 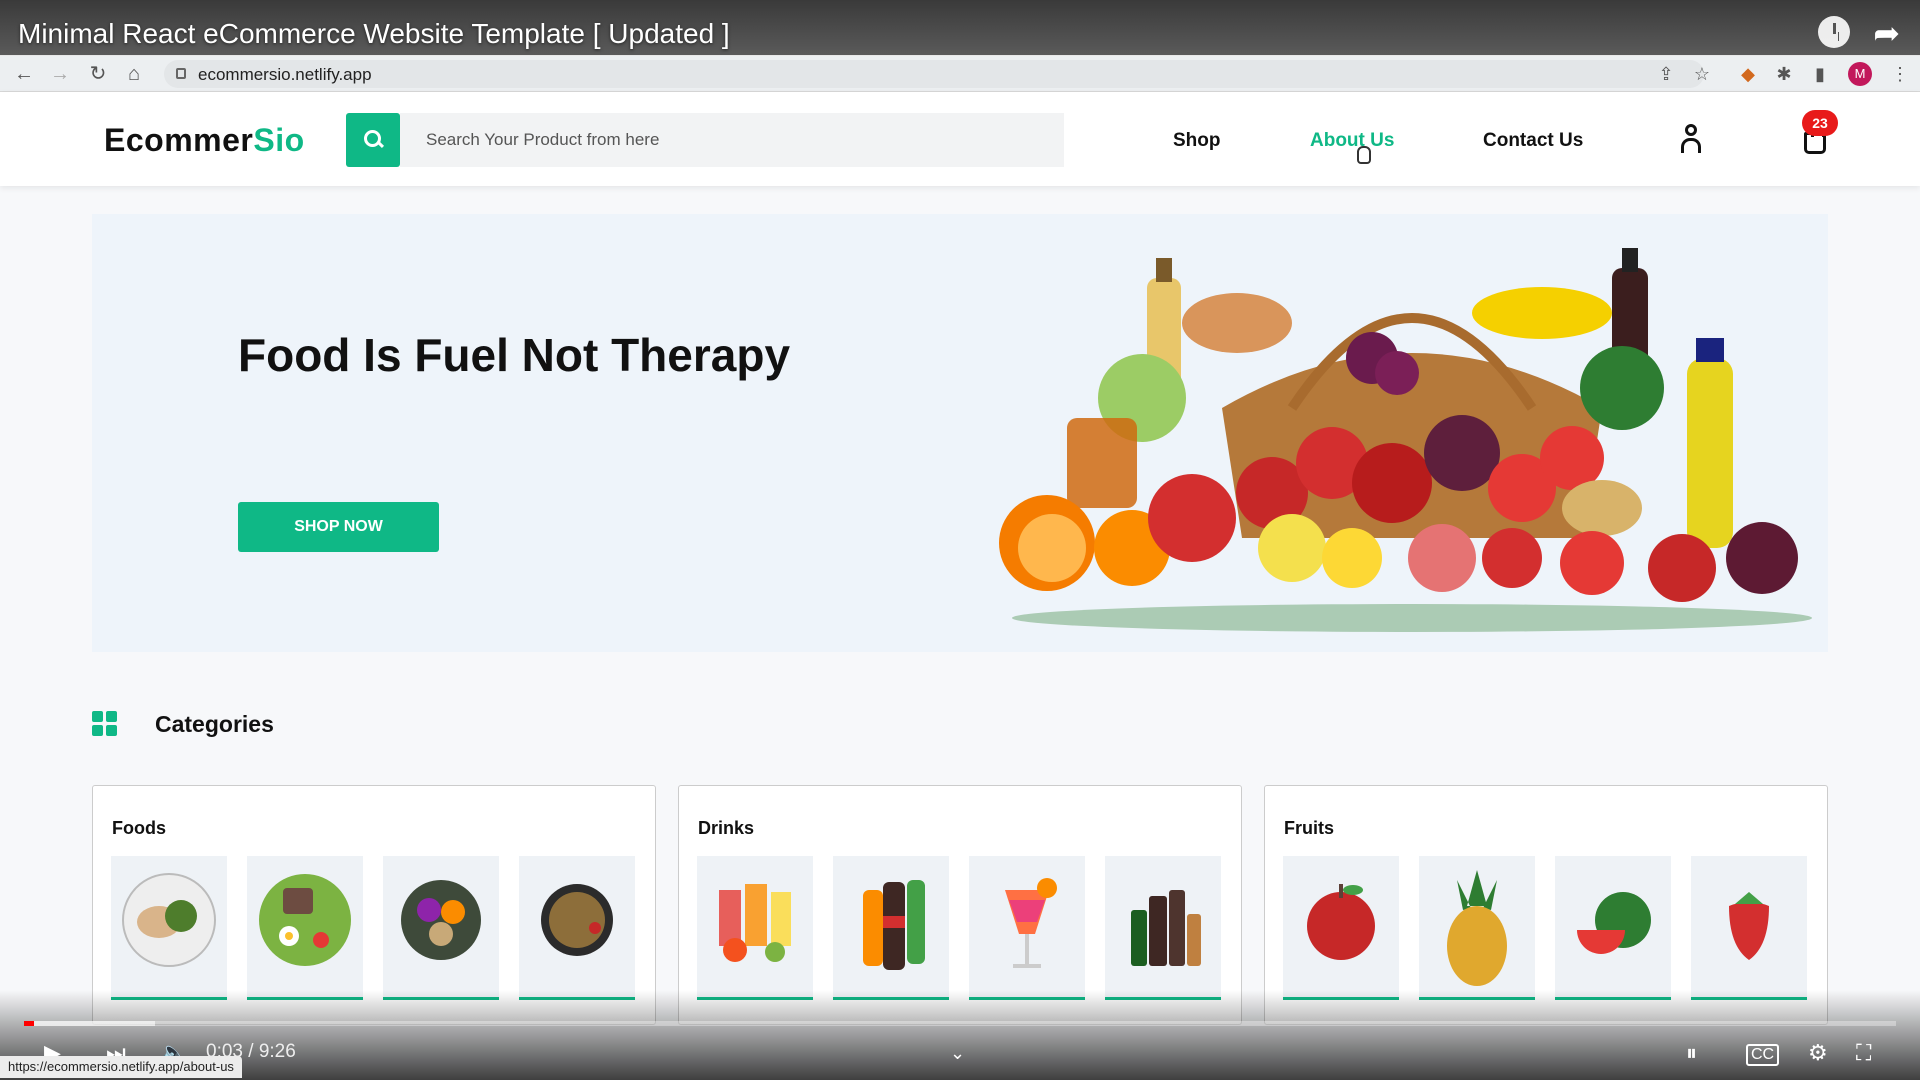 What do you see at coordinates (374, 905) in the screenshot?
I see `category-card-foods: Foods` at bounding box center [374, 905].